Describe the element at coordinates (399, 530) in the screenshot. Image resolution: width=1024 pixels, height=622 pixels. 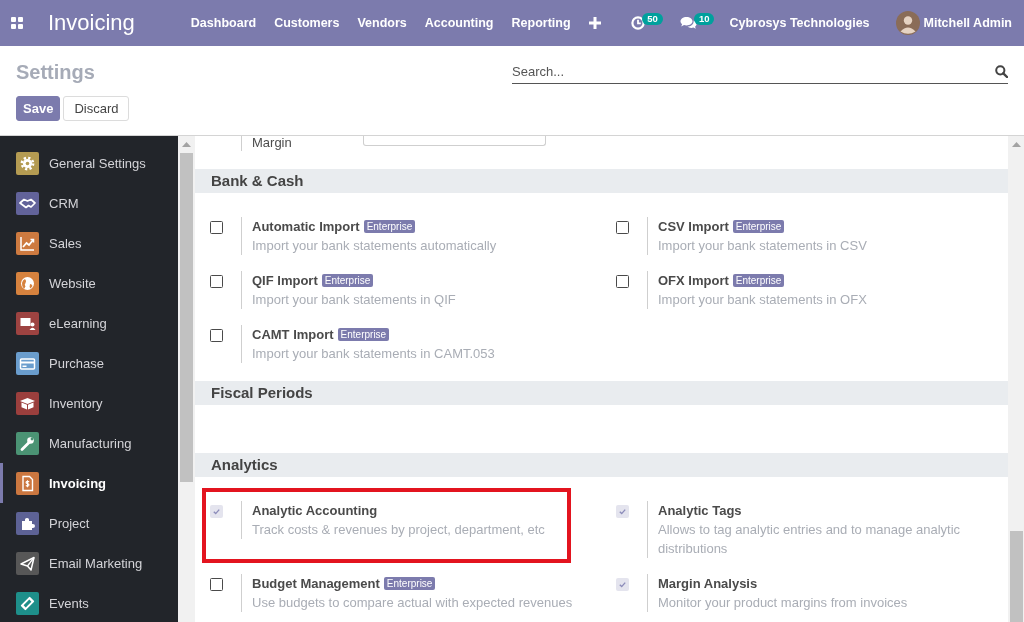
I see `setting-description: Track costs & revenues by project, department, etc` at that location.